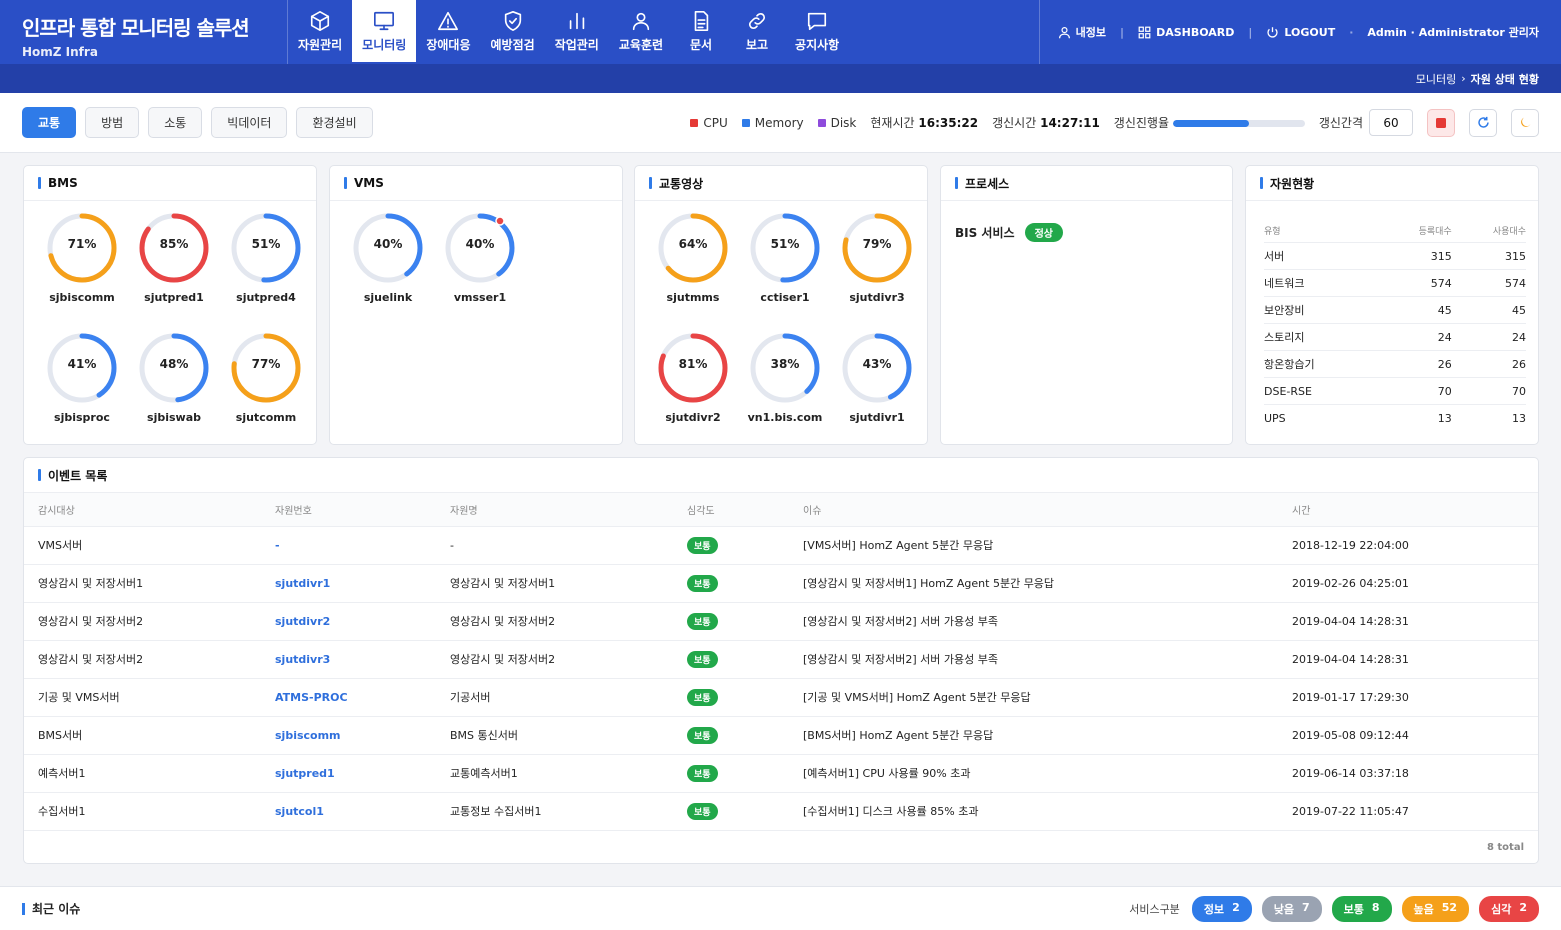 The image size is (1561, 930). Describe the element at coordinates (334, 122) in the screenshot. I see `tab-4: 환경설비` at that location.